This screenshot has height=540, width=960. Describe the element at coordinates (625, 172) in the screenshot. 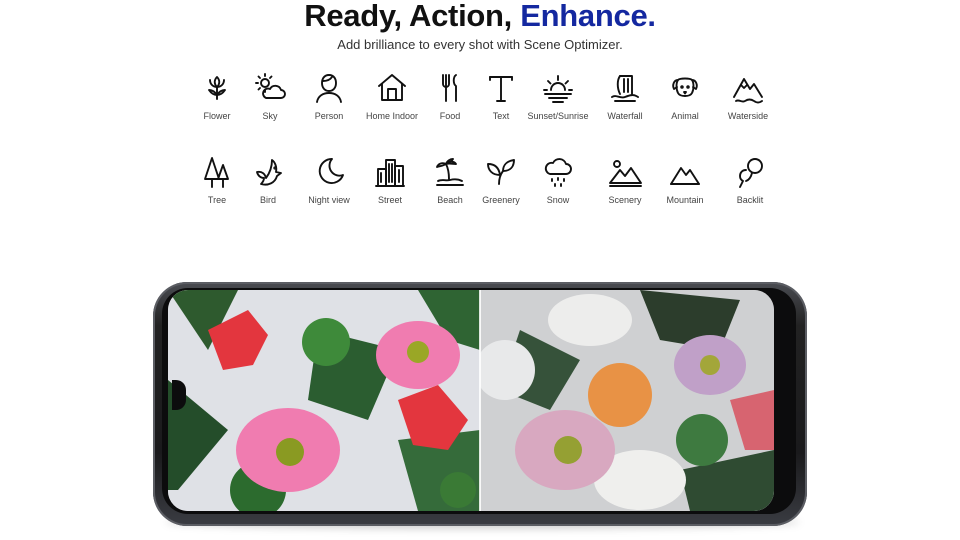

I see `scenery-icon` at that location.